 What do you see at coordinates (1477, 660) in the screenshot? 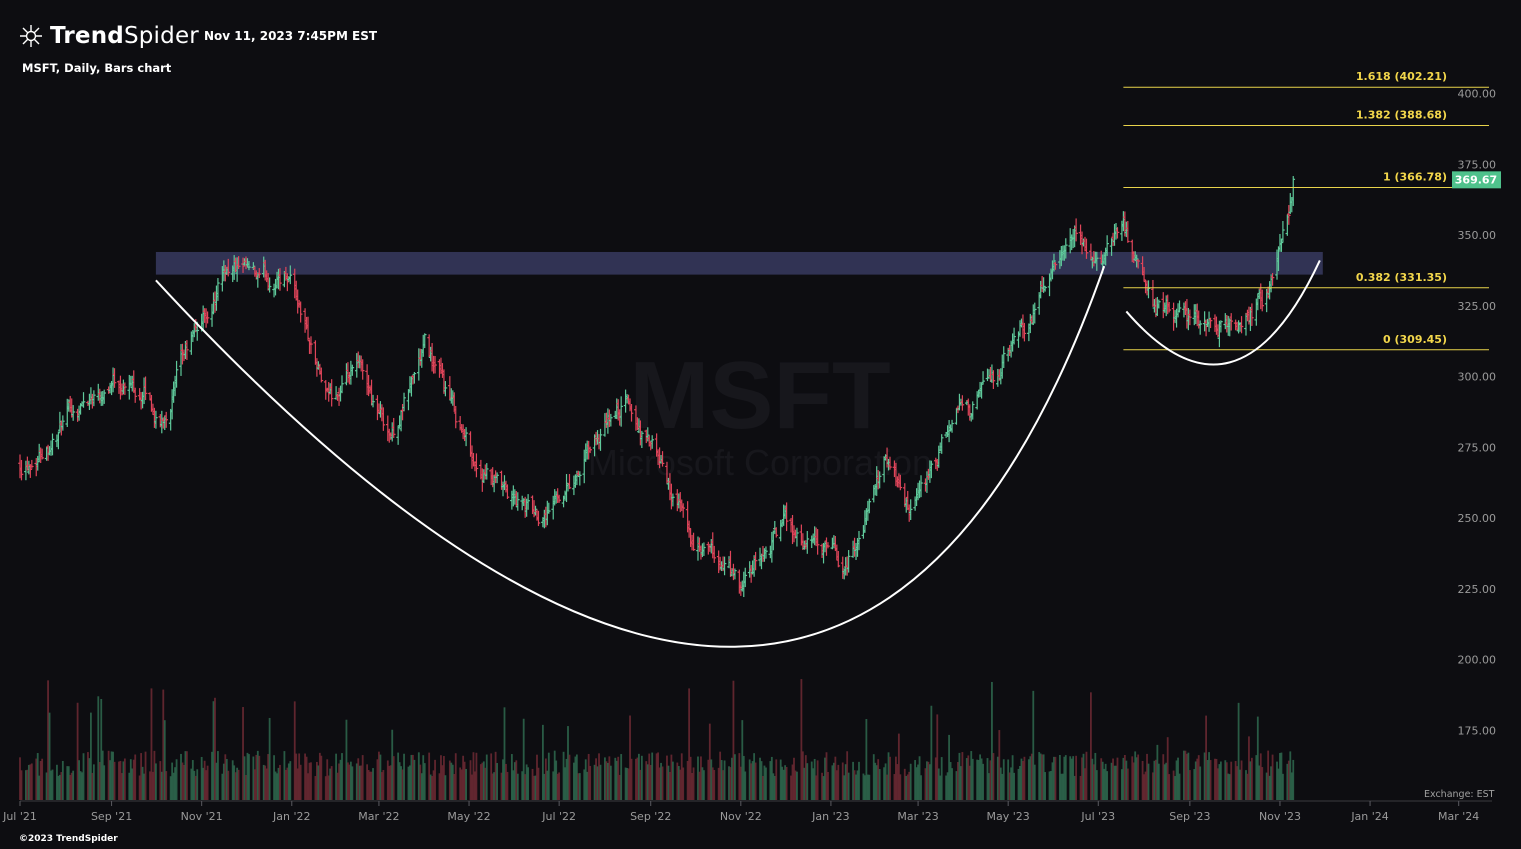
I see `y-axis-tick-label: 200.00` at bounding box center [1477, 660].